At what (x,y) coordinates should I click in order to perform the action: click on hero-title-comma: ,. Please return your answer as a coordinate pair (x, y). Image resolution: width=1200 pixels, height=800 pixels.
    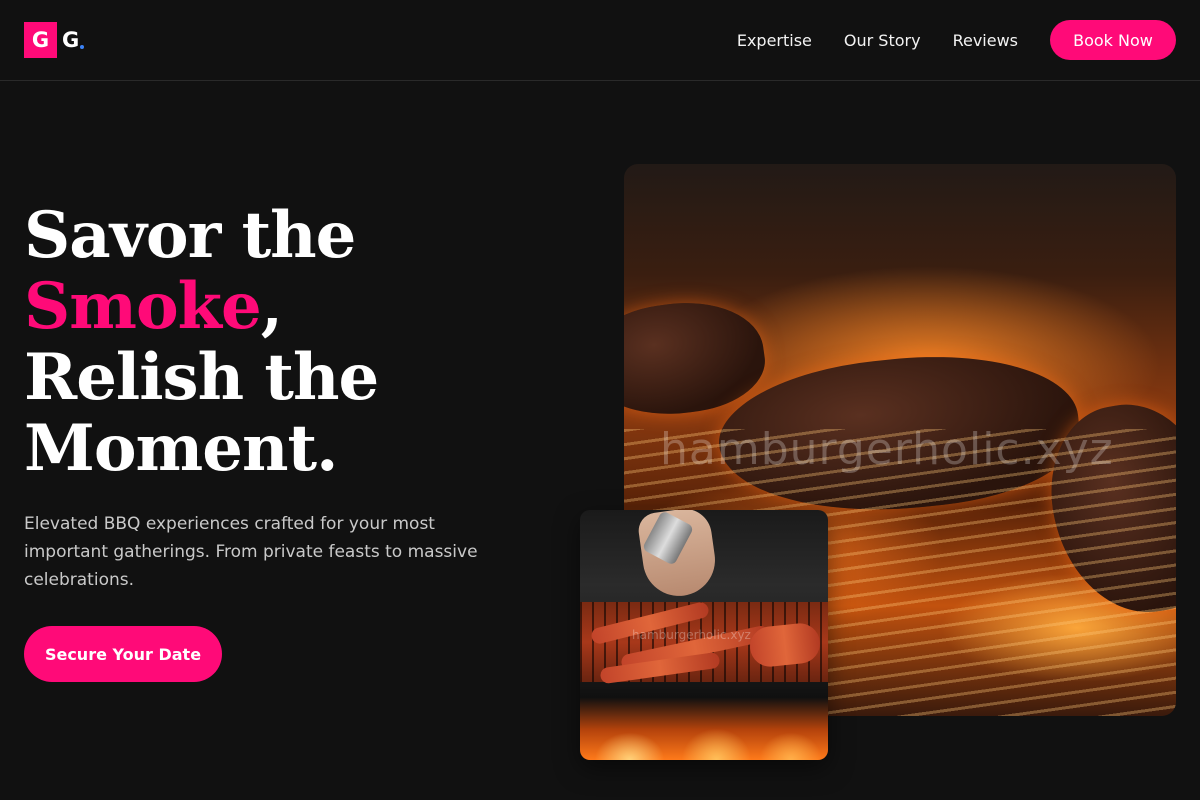
    Looking at the image, I should click on (271, 306).